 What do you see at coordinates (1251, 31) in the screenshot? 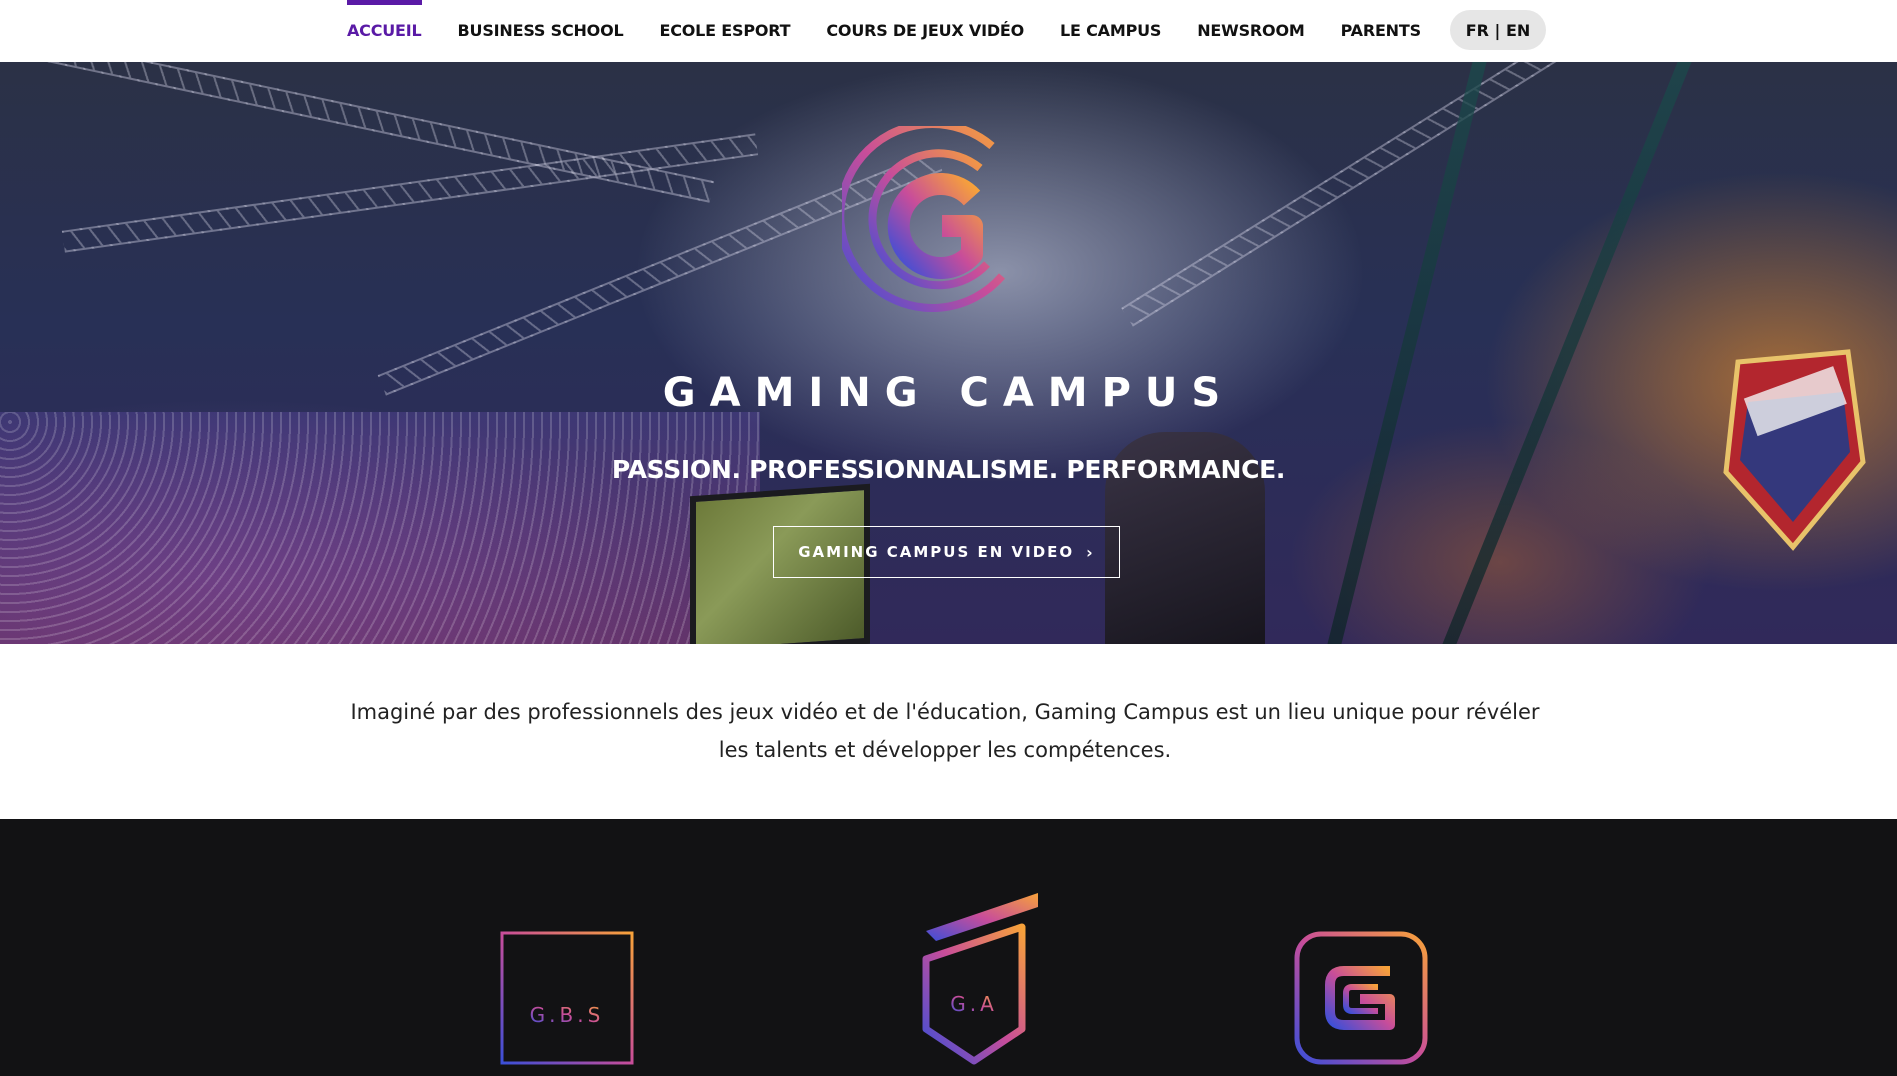
I see `nav-item-newsroom: NEWSROOM` at bounding box center [1251, 31].